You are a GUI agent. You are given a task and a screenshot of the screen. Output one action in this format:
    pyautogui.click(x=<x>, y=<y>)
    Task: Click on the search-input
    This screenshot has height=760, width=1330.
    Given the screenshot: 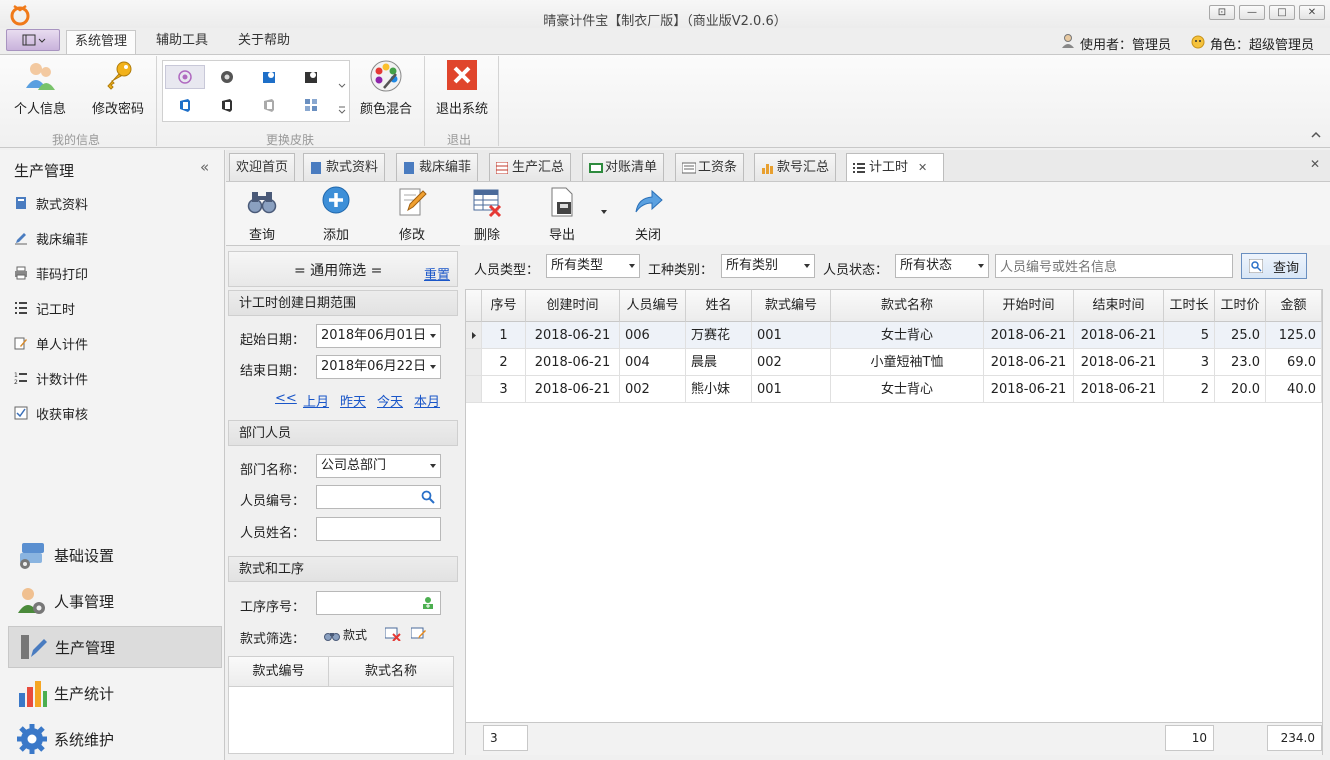 What is the action you would take?
    pyautogui.click(x=1114, y=266)
    